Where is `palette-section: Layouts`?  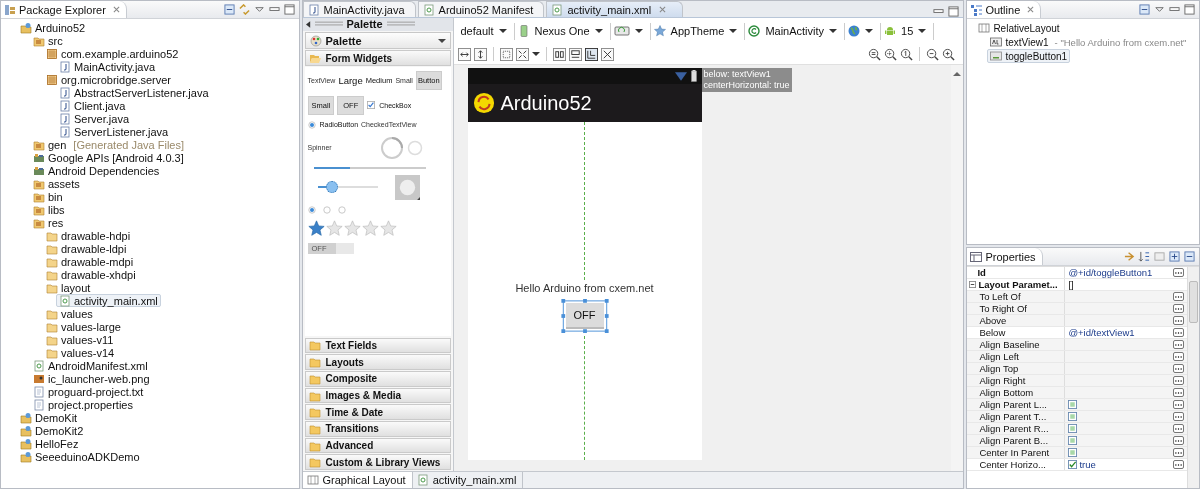 palette-section: Layouts is located at coordinates (377, 362).